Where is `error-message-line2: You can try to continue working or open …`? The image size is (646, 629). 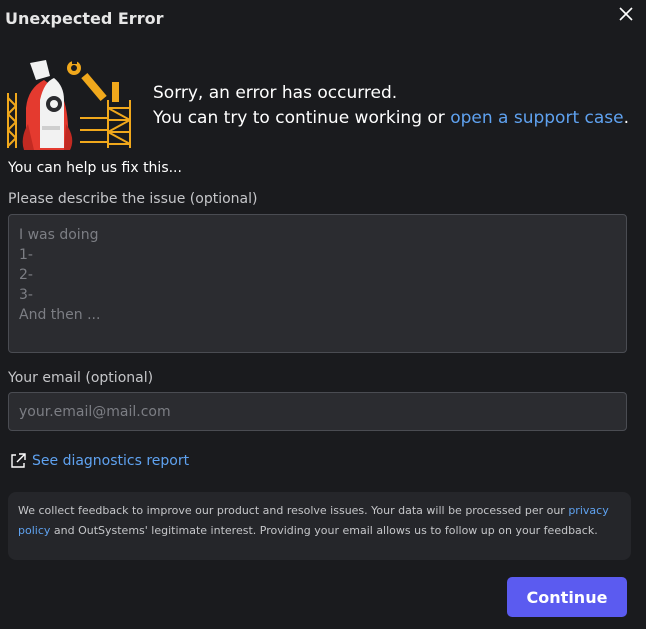
error-message-line2: You can try to continue working or open … is located at coordinates (391, 118).